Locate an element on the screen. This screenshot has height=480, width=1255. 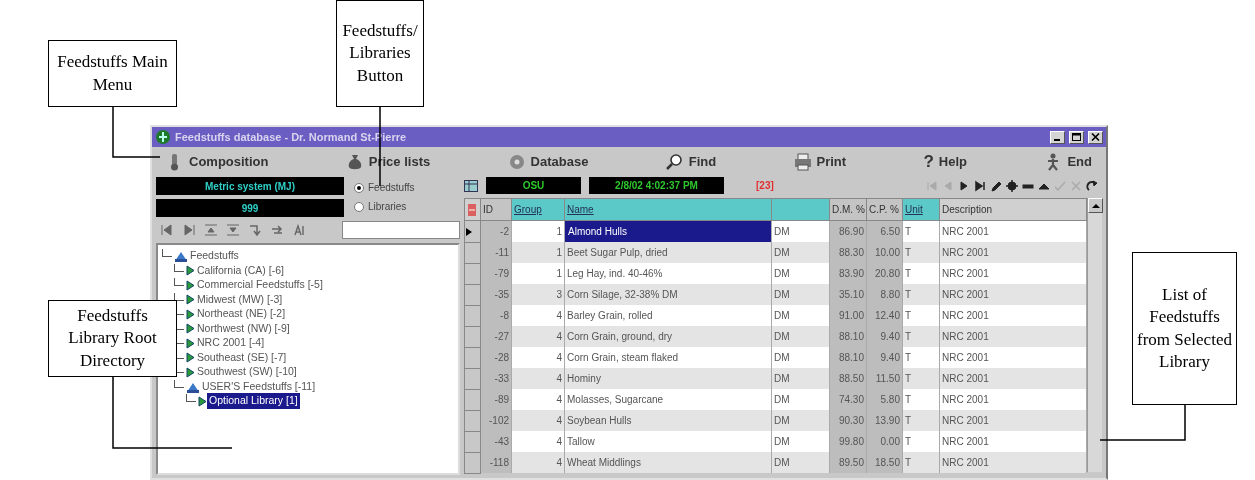
minimize-button is located at coordinates (1057, 137).